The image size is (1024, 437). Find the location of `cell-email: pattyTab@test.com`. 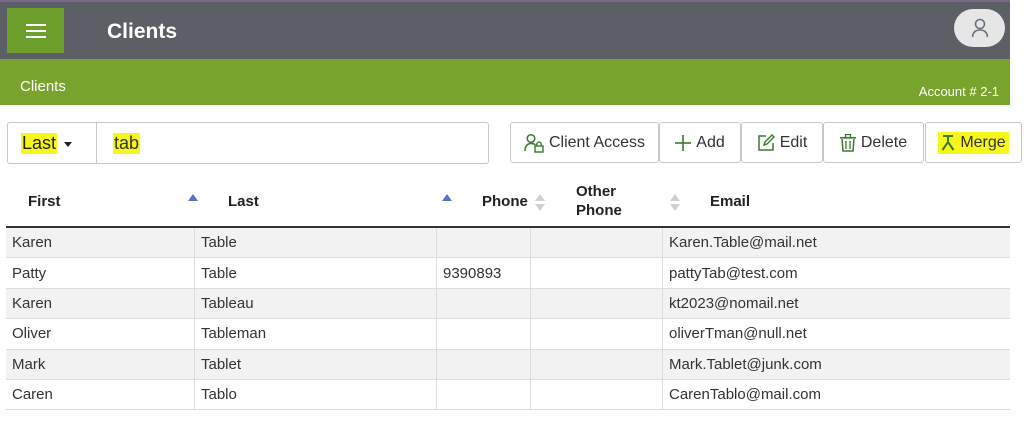

cell-email: pattyTab@test.com is located at coordinates (733, 273).